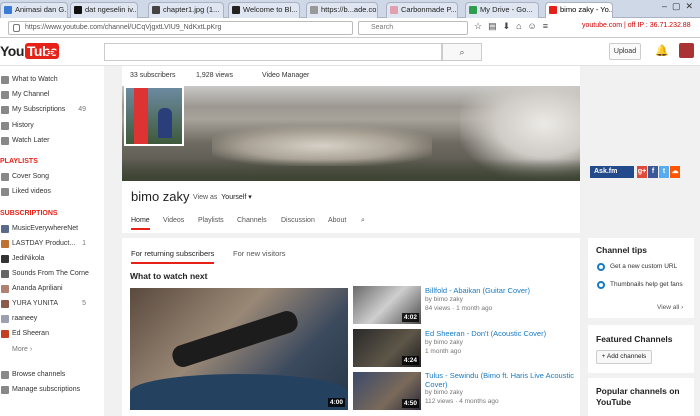 This screenshot has height=416, width=700. What do you see at coordinates (236, 197) in the screenshot?
I see `view-as-value: Yourself ▾` at bounding box center [236, 197].